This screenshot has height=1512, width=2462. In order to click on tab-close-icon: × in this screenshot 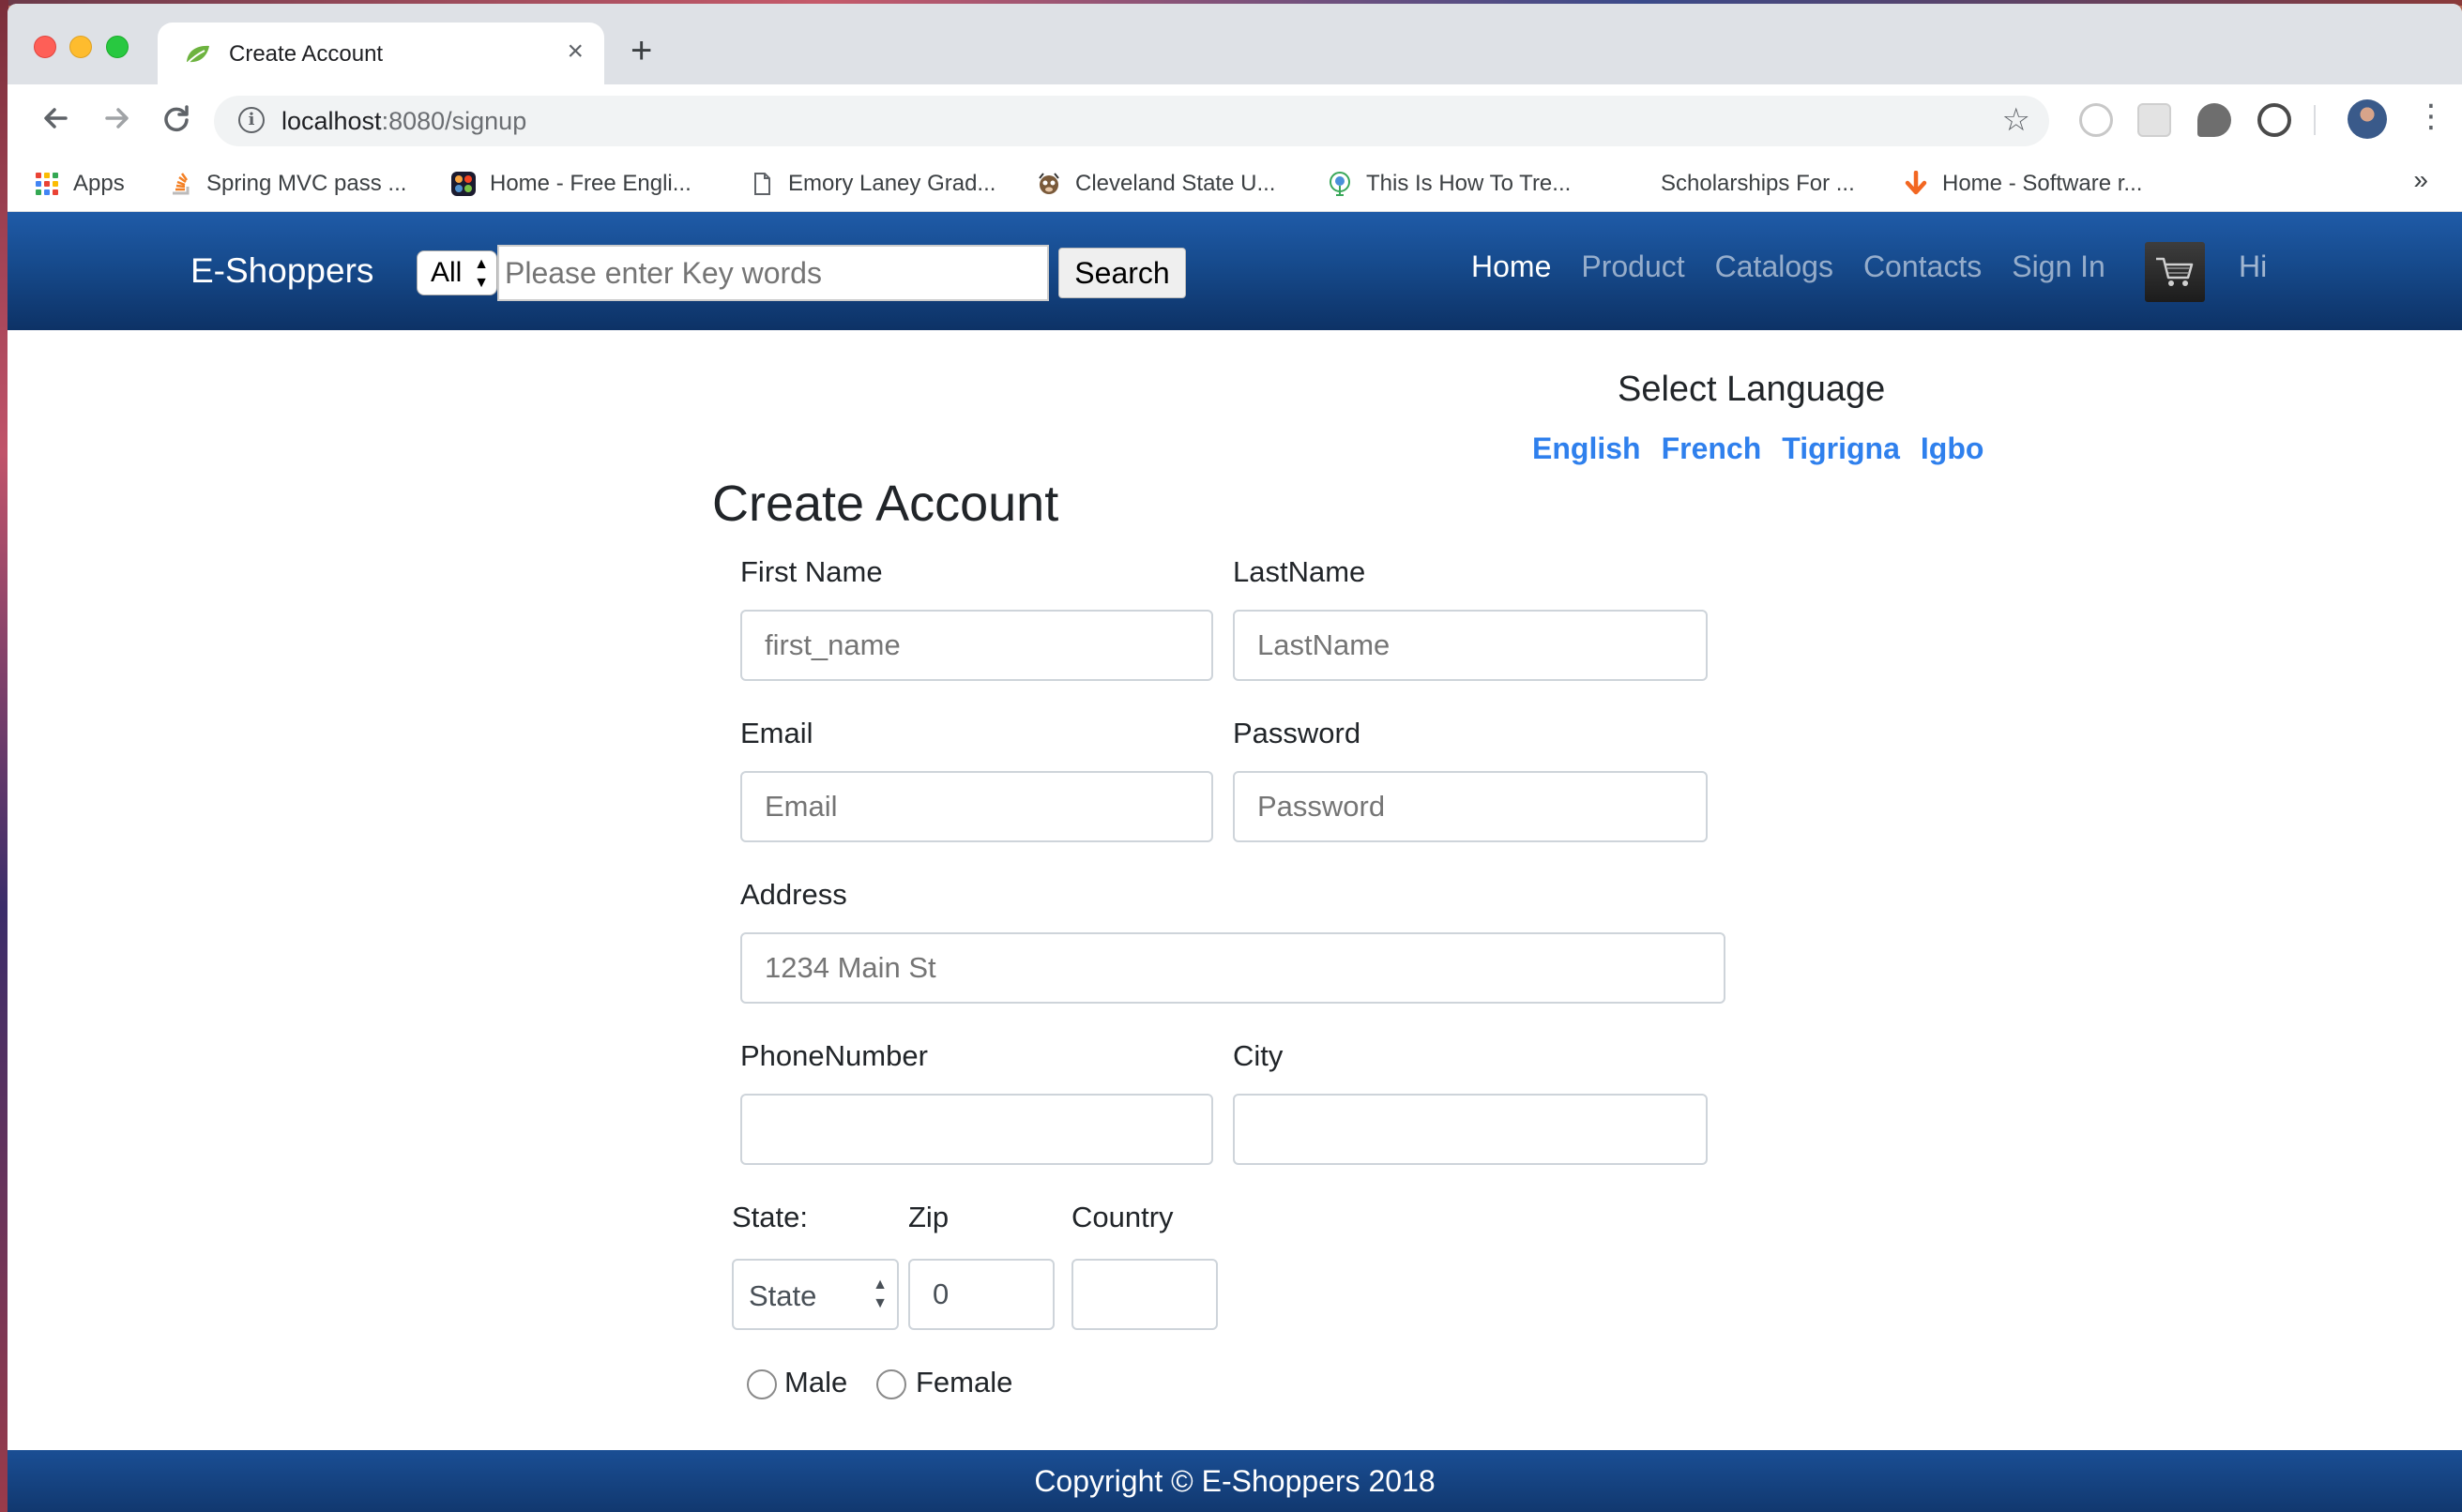, I will do `click(575, 52)`.